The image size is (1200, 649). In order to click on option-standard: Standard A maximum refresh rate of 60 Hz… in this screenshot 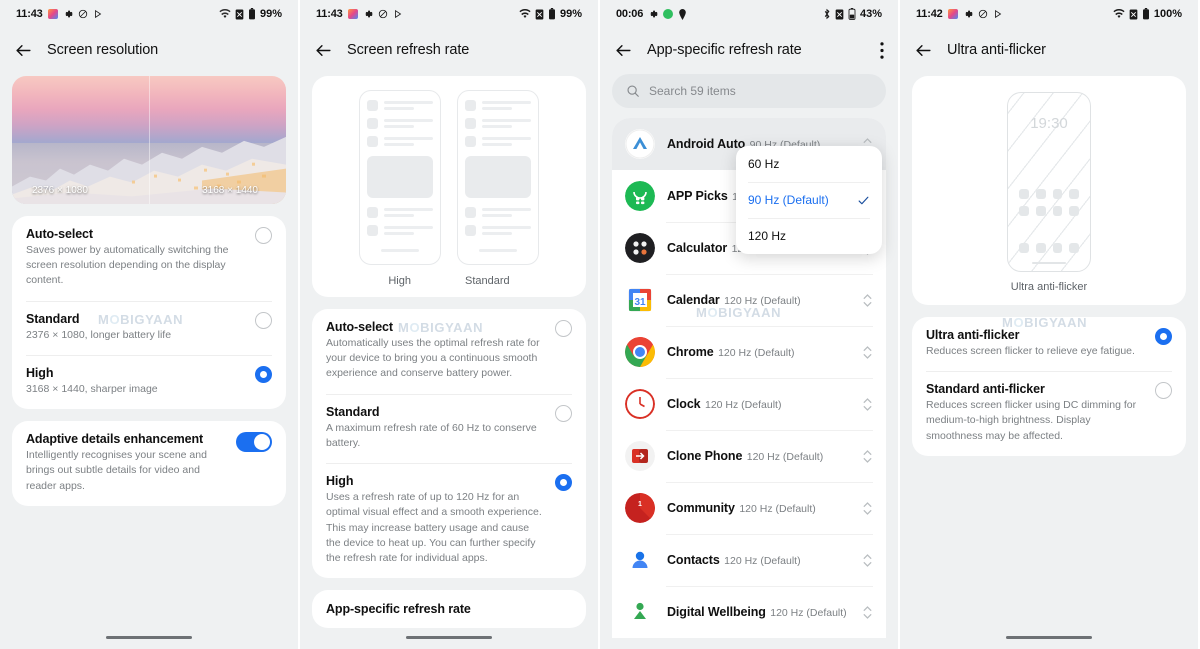, I will do `click(449, 428)`.